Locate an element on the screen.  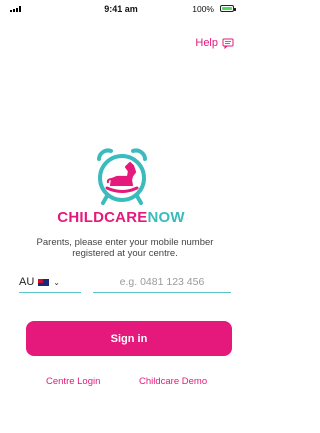
country-code-select: AU ⌄ is located at coordinates (50, 282).